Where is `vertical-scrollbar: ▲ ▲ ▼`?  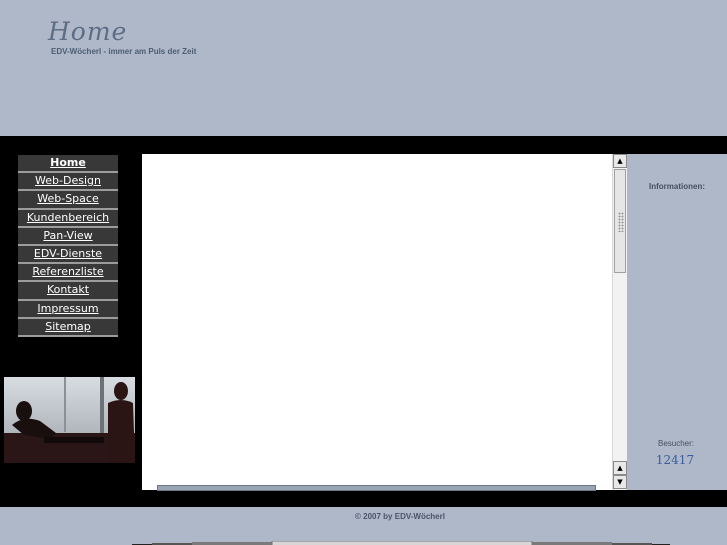
vertical-scrollbar: ▲ ▲ ▼ is located at coordinates (619, 322).